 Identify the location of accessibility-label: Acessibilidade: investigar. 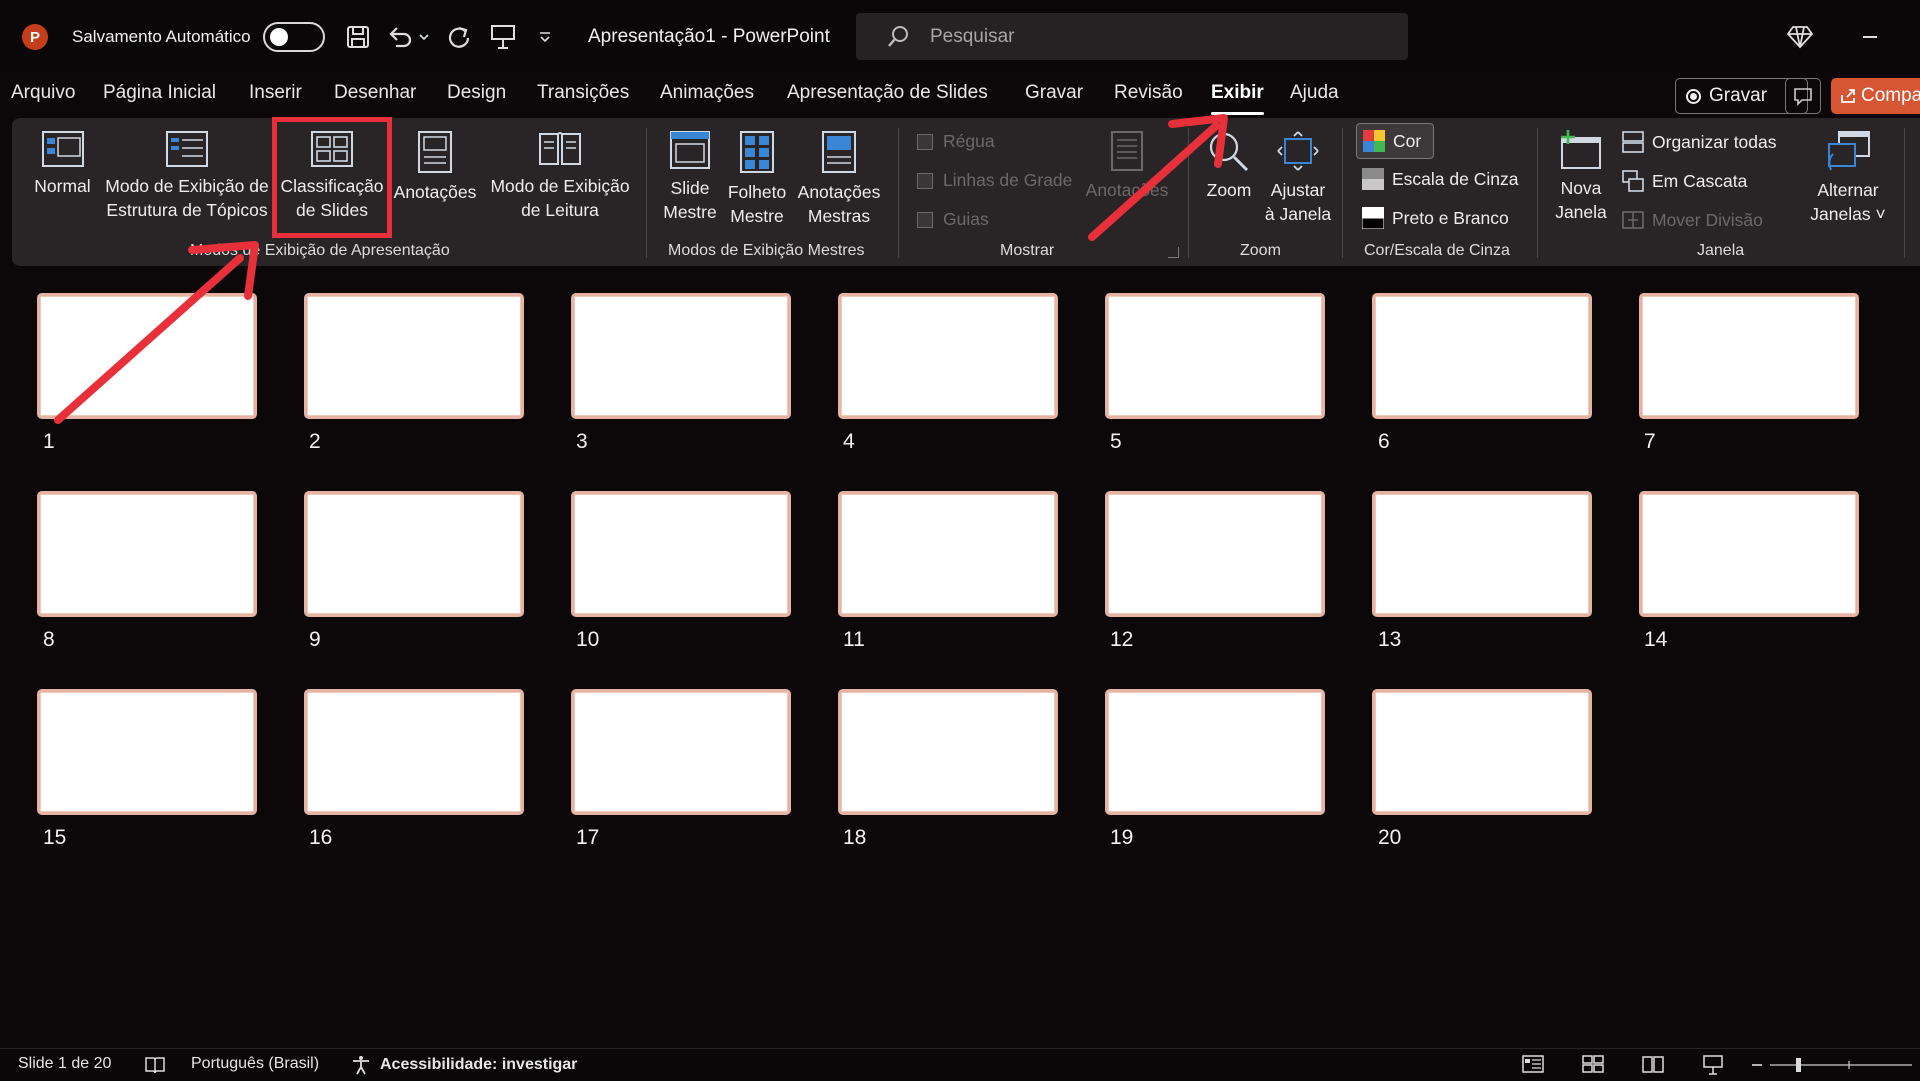
(479, 1064).